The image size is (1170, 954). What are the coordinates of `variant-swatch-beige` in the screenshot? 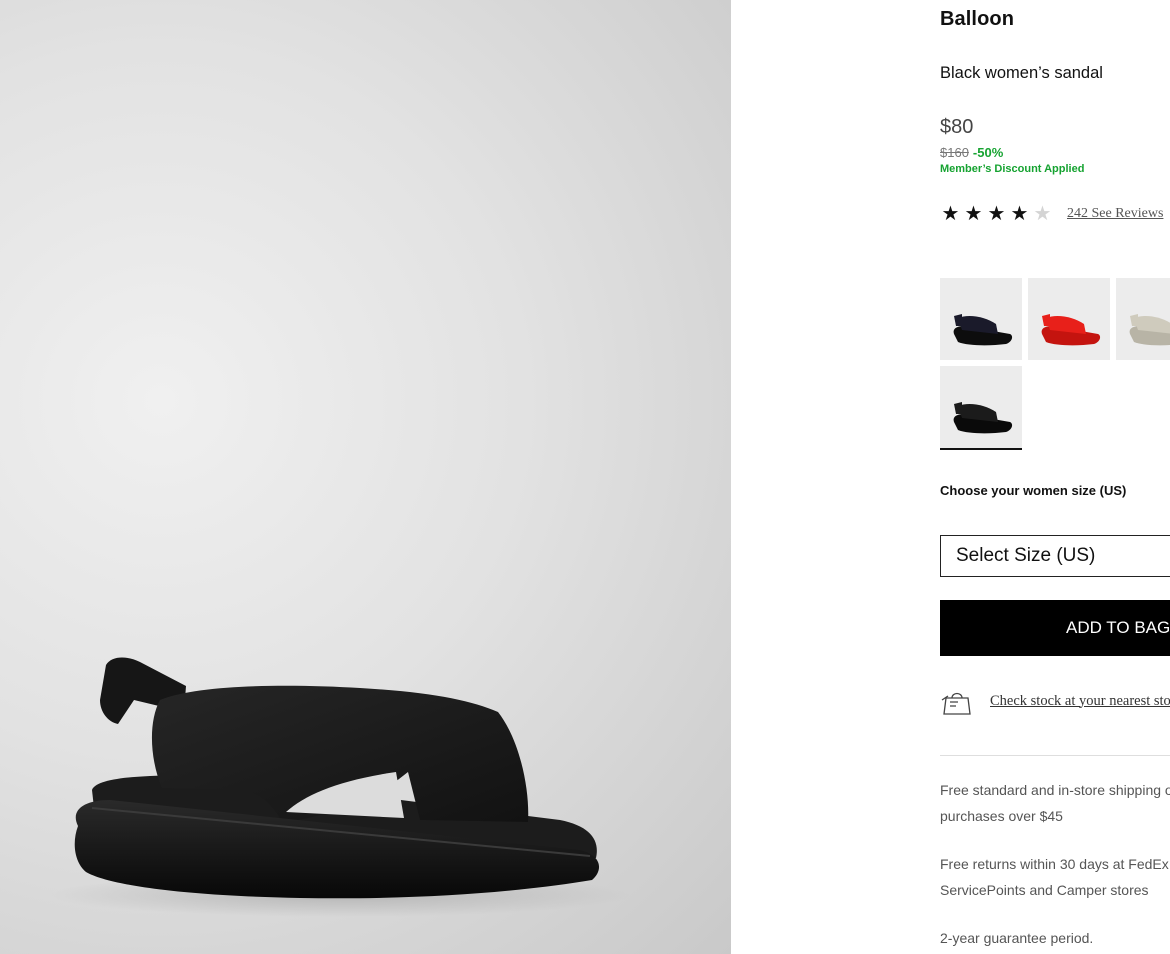 It's located at (1143, 319).